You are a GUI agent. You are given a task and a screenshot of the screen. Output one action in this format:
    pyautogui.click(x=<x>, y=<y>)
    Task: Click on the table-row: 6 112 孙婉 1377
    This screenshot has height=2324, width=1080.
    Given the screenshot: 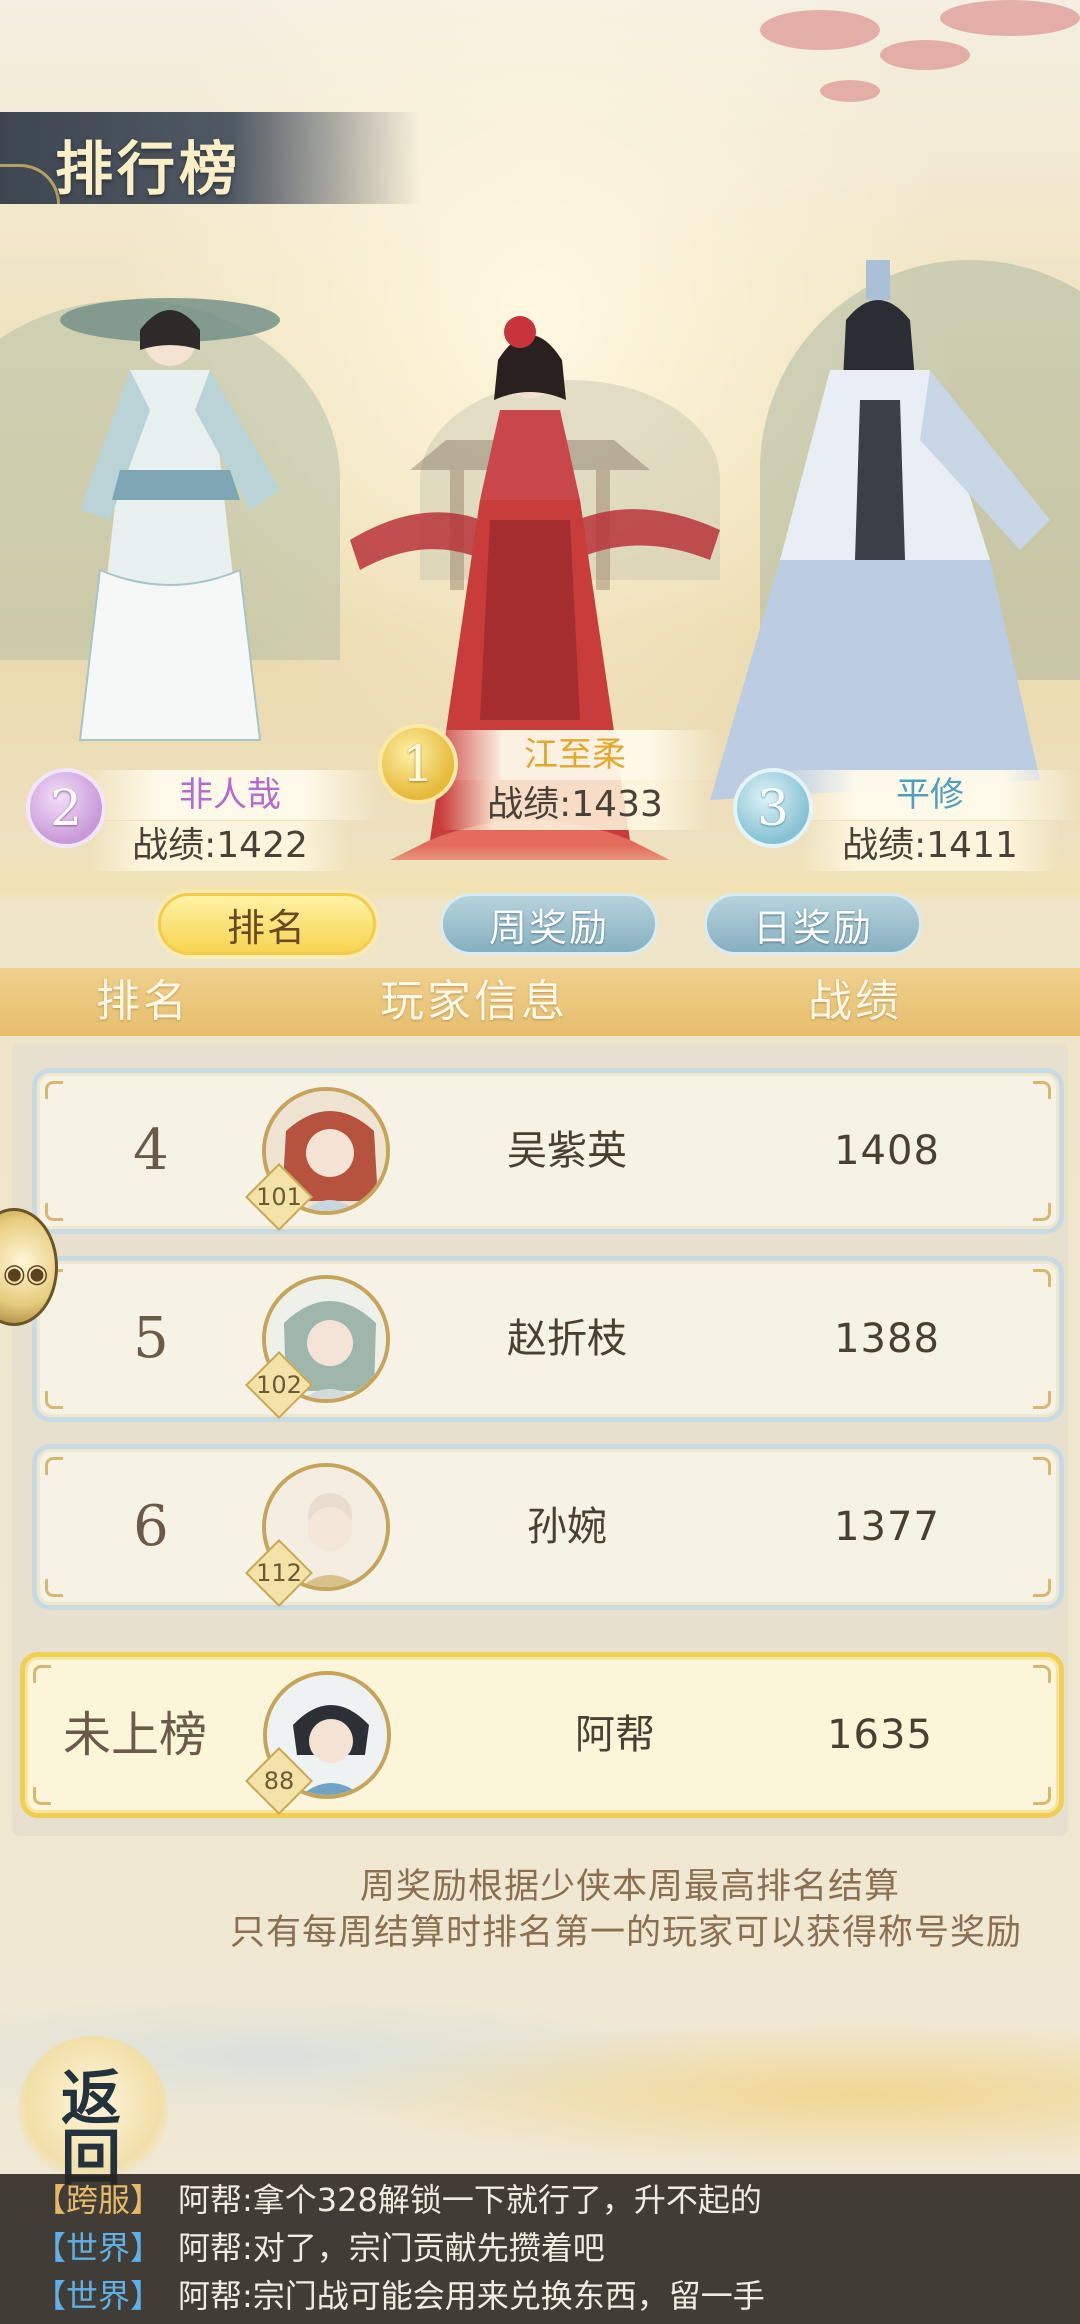 What is the action you would take?
    pyautogui.click(x=548, y=1527)
    